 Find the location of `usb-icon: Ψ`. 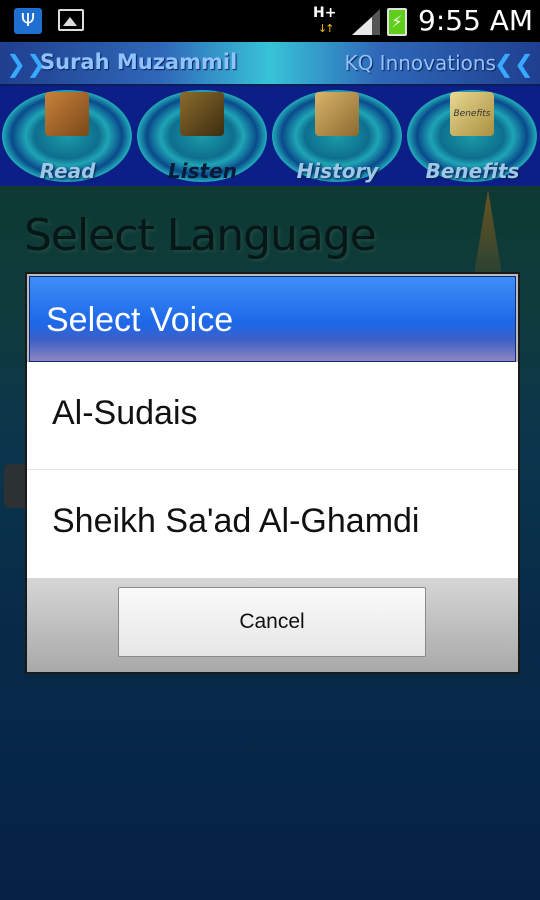

usb-icon: Ψ is located at coordinates (28, 21).